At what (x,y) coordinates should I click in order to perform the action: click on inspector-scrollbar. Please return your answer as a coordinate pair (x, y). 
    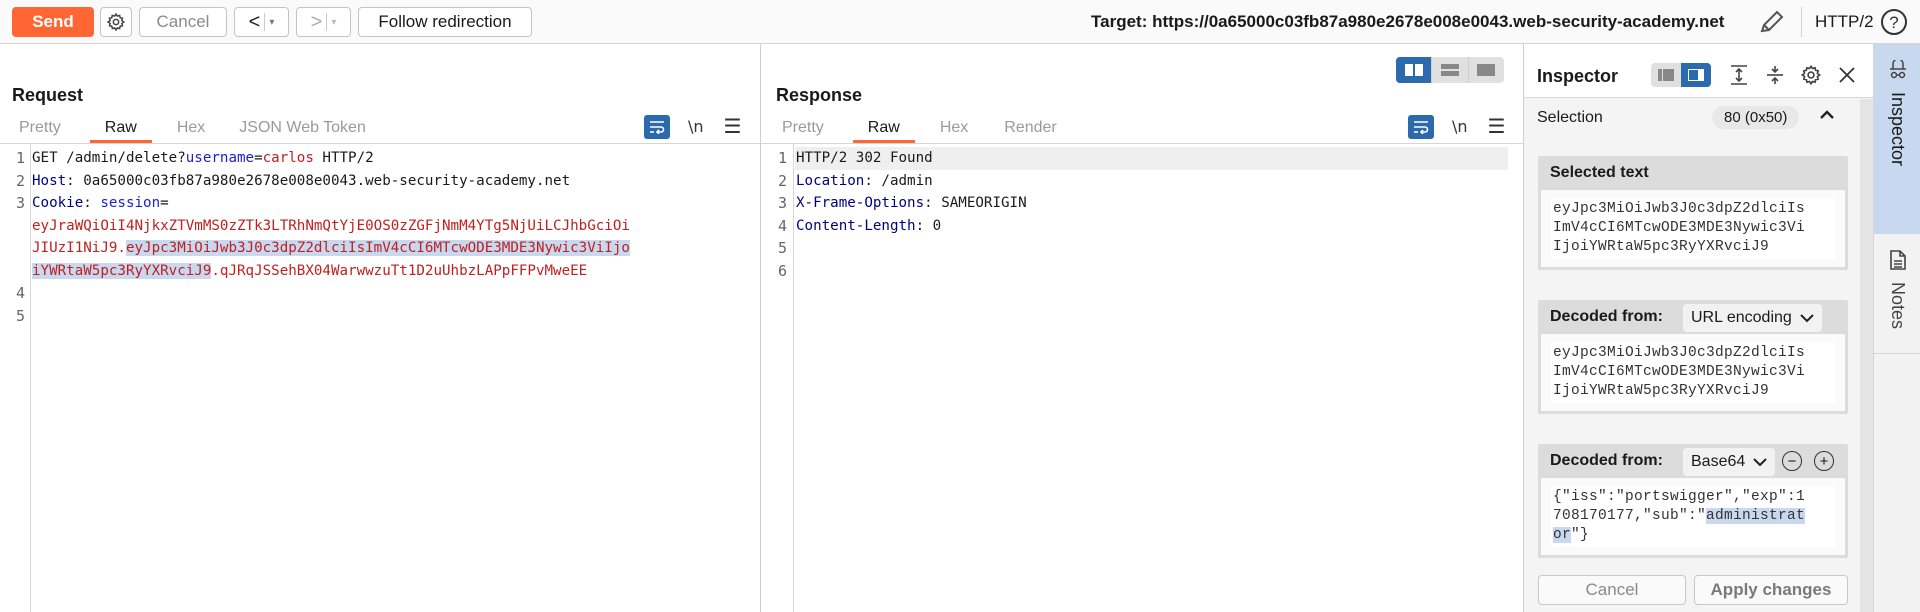
    Looking at the image, I should click on (1867, 355).